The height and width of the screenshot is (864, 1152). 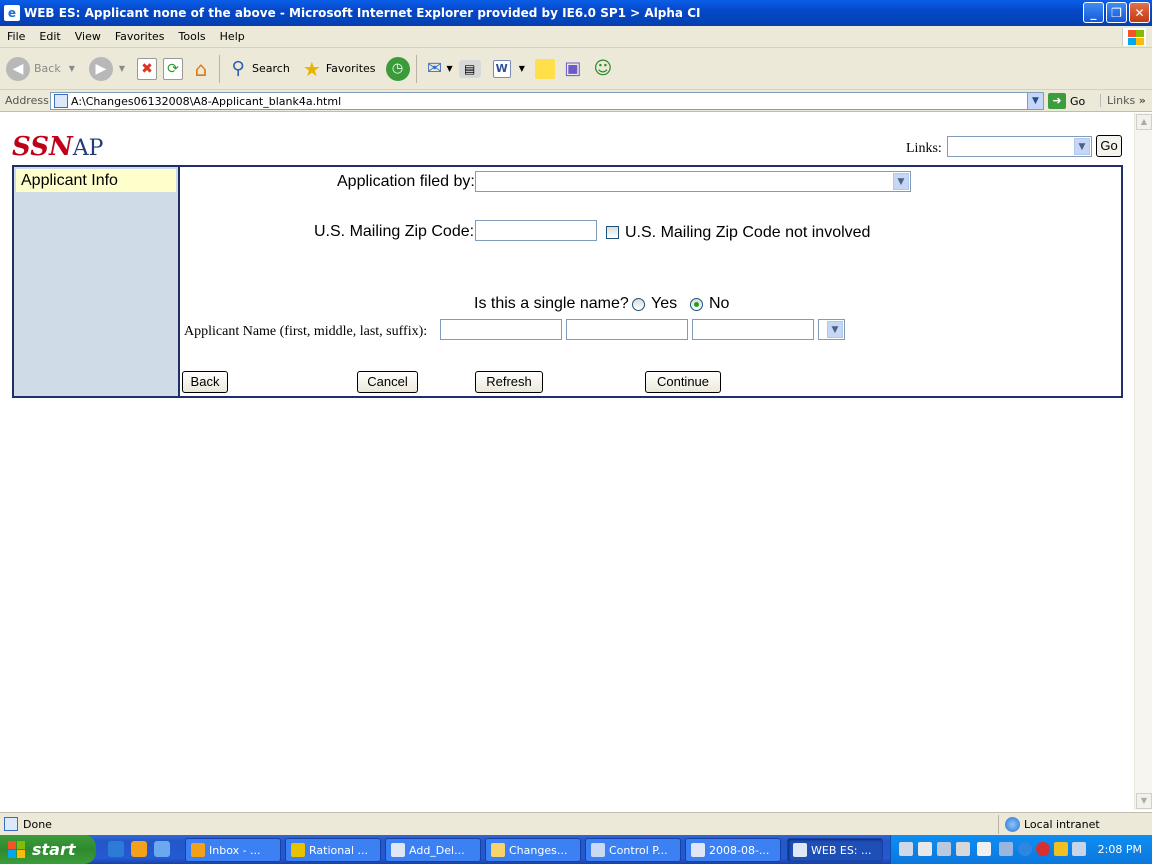 I want to click on ie-quicklaunch-icon, so click(x=116, y=849).